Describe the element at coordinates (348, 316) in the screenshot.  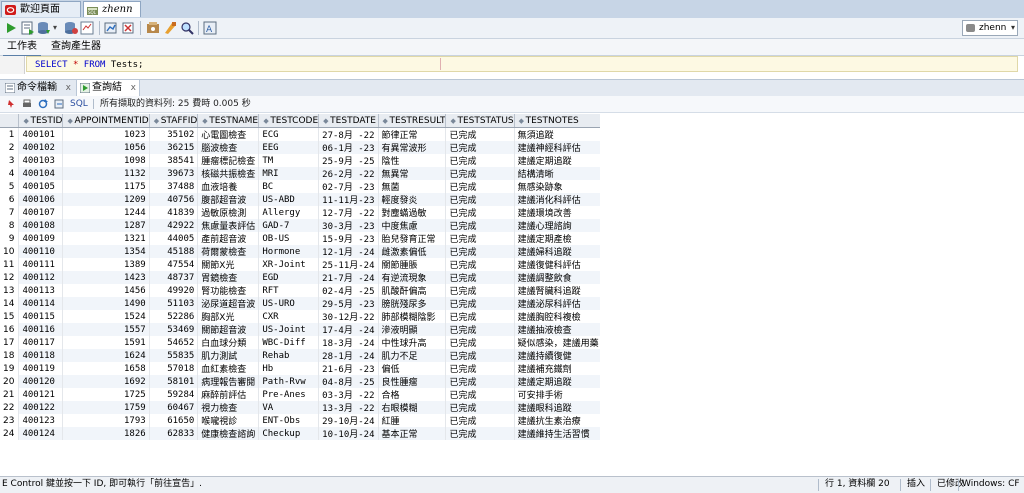
I see `table-cell: 30-12月-22` at that location.